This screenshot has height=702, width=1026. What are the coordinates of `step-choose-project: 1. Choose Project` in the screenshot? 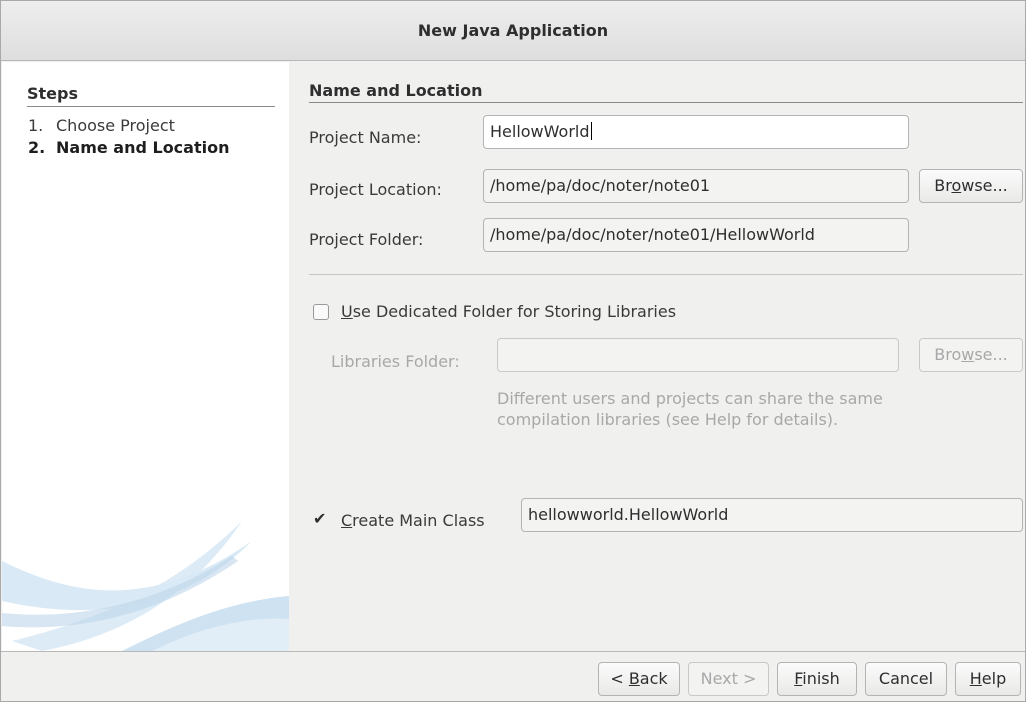 It's located at (101, 125).